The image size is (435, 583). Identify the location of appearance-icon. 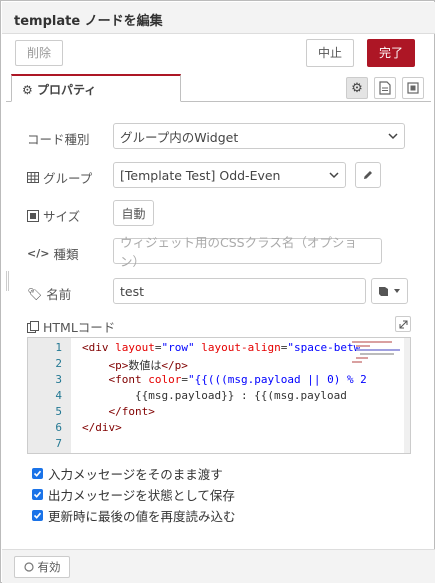
(413, 88).